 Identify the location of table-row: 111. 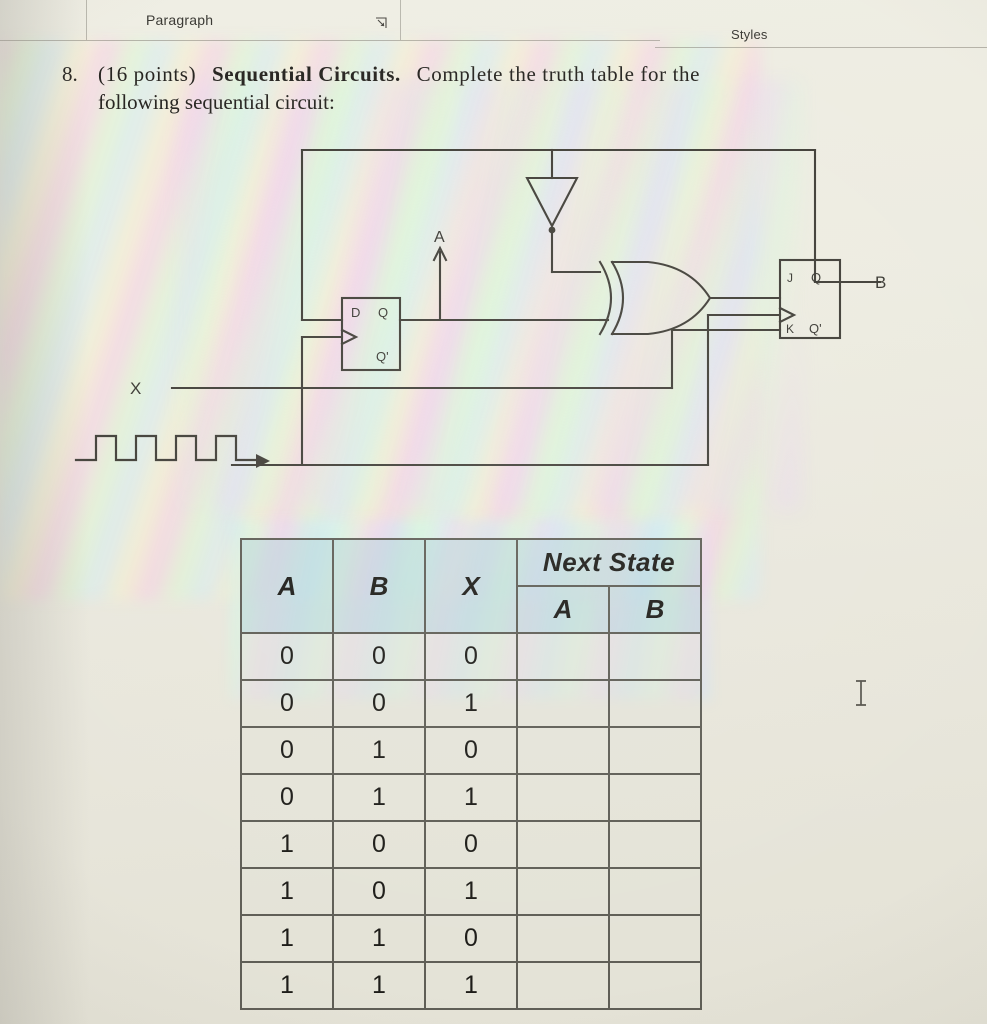
(471, 985).